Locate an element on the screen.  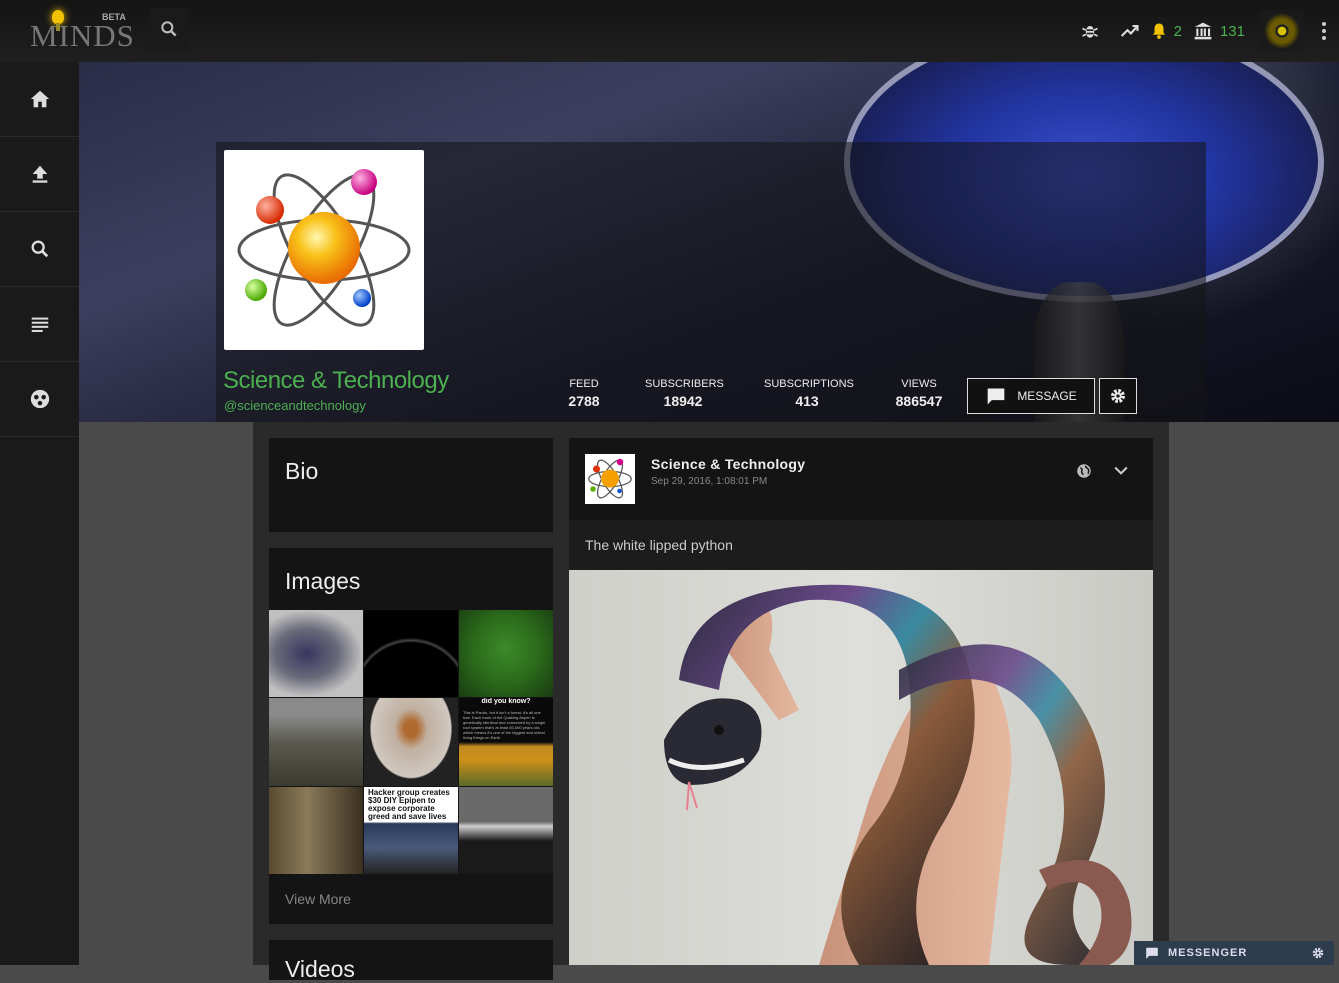
bug-icon is located at coordinates (1089, 32).